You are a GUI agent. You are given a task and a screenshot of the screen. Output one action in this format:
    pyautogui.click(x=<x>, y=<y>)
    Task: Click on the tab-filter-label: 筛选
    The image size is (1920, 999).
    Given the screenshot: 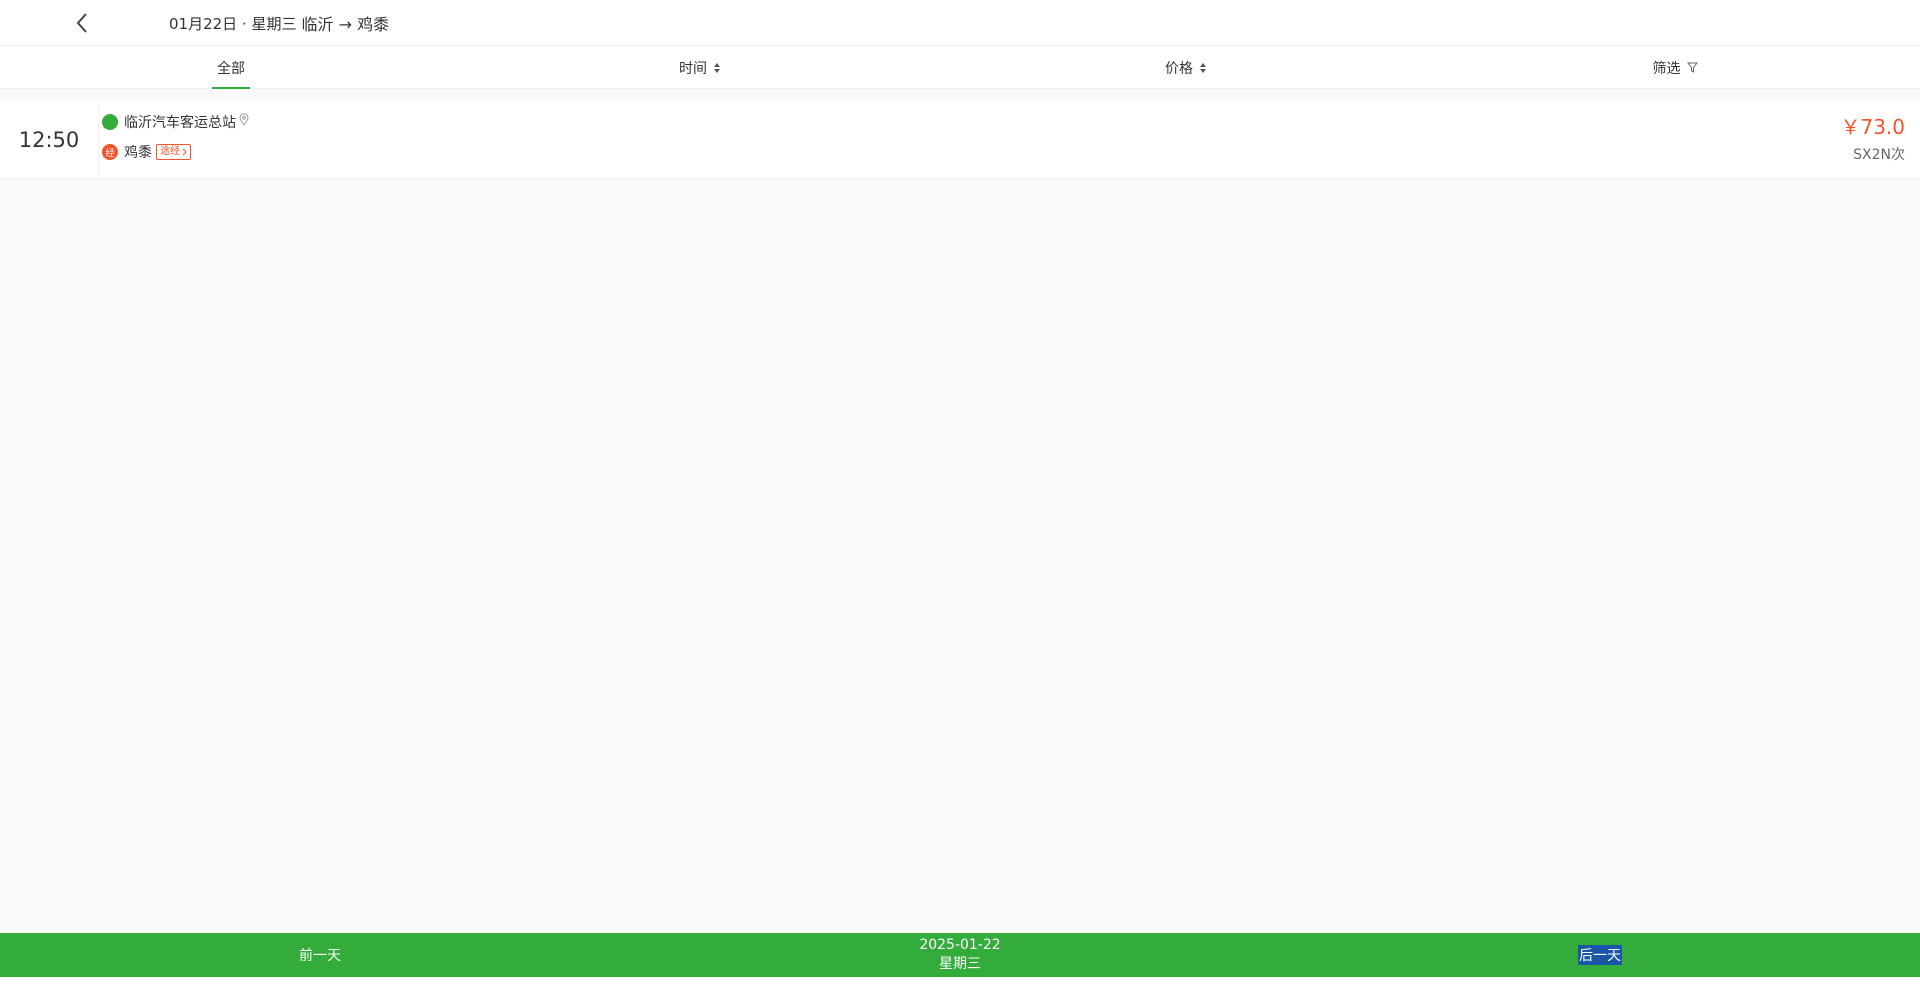 What is the action you would take?
    pyautogui.click(x=1666, y=68)
    